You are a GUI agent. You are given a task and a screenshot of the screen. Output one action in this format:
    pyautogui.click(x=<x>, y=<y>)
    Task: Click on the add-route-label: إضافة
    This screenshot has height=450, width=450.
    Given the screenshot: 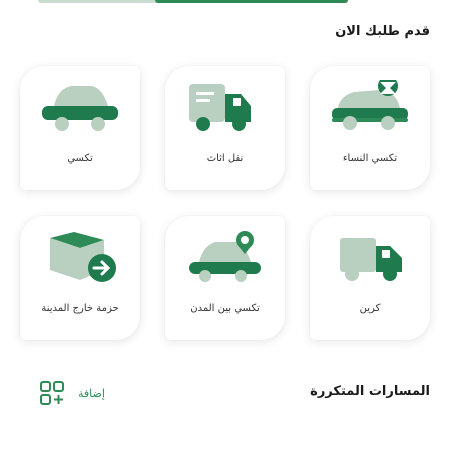 What is the action you would take?
    pyautogui.click(x=91, y=393)
    